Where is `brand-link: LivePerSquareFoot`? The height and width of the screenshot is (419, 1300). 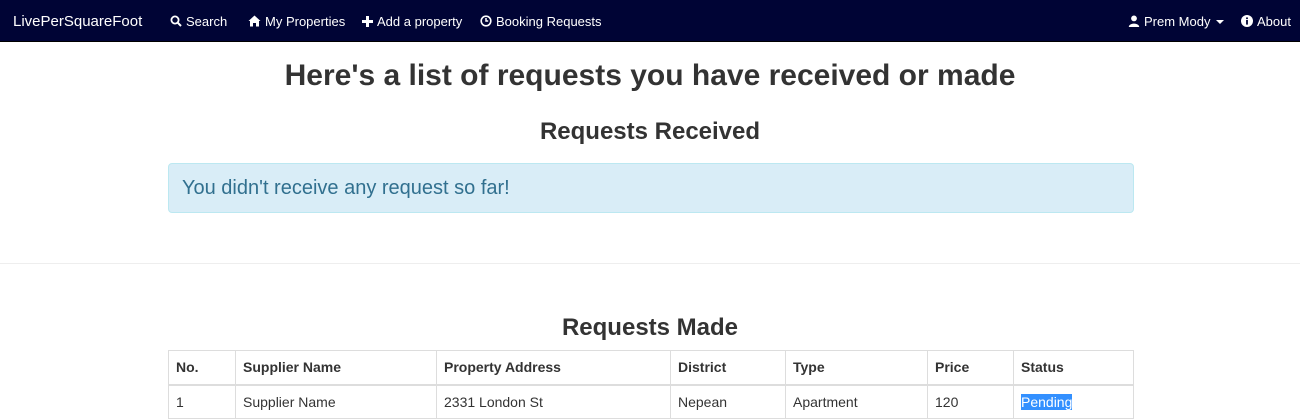
brand-link: LivePerSquareFoot is located at coordinates (77, 21).